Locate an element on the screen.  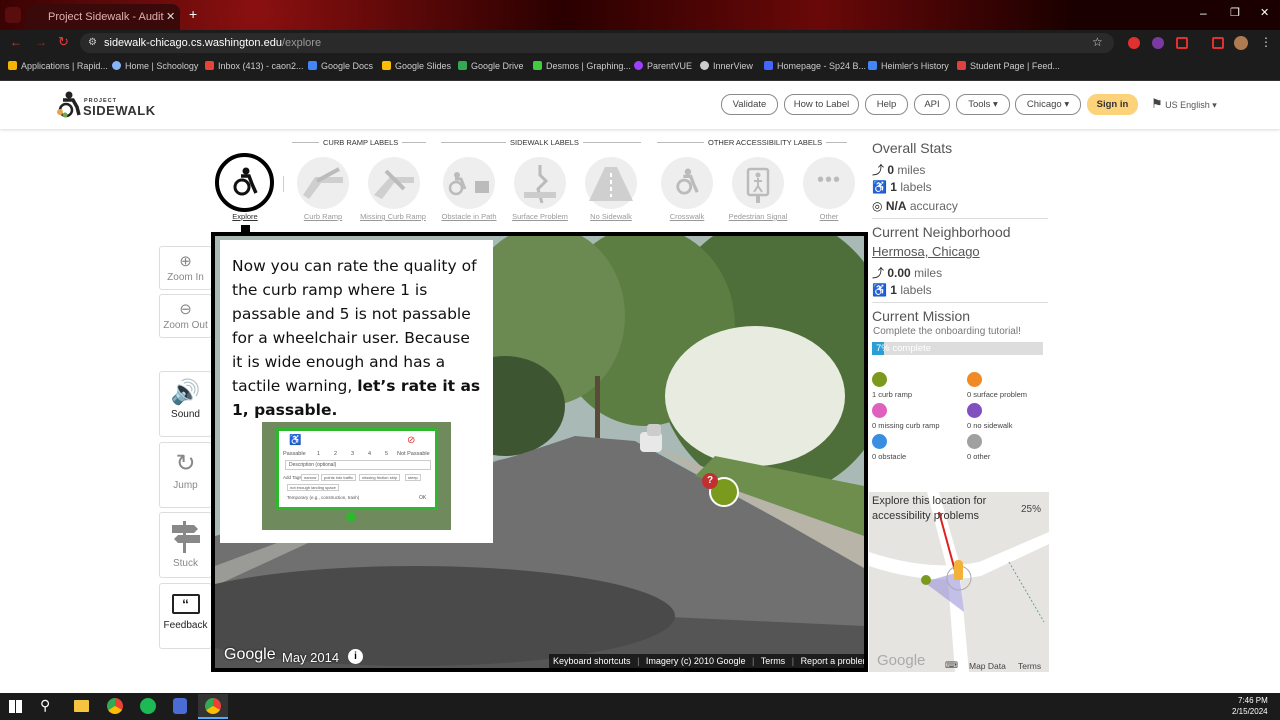
bookmark-item: Google Slides is located at coordinates (416, 66).